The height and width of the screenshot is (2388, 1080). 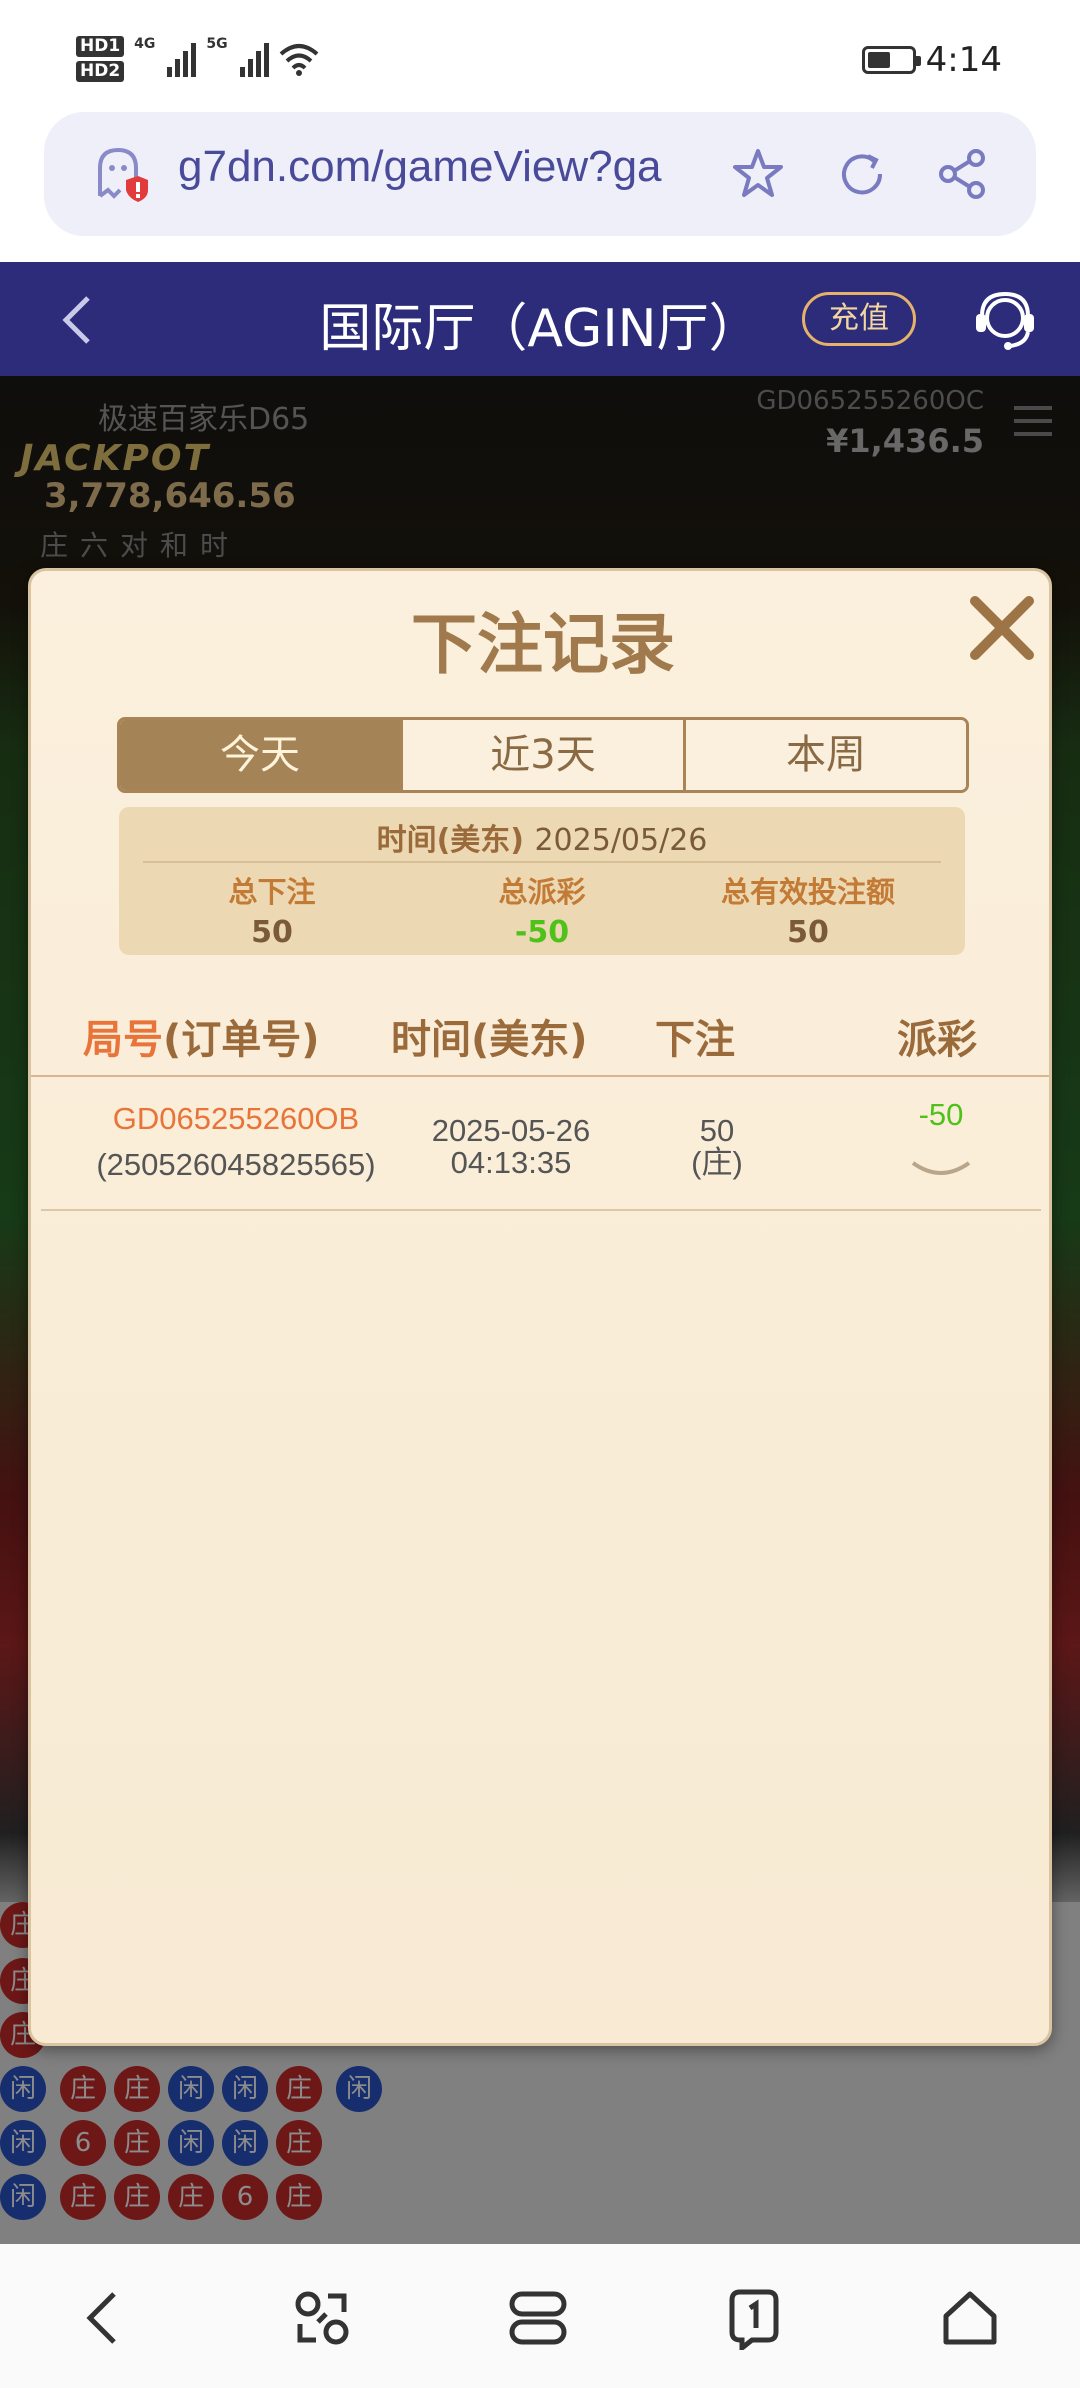 I want to click on wifi-icon, so click(x=298, y=60).